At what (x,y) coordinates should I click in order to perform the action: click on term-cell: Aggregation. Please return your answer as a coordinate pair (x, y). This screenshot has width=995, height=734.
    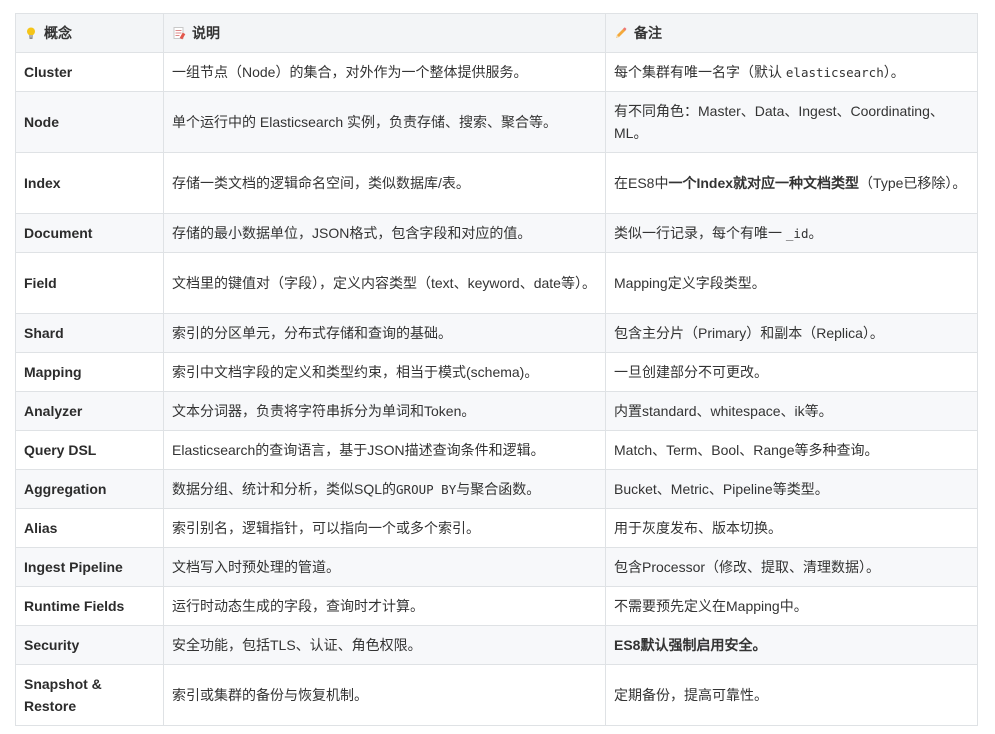
    Looking at the image, I should click on (89, 489).